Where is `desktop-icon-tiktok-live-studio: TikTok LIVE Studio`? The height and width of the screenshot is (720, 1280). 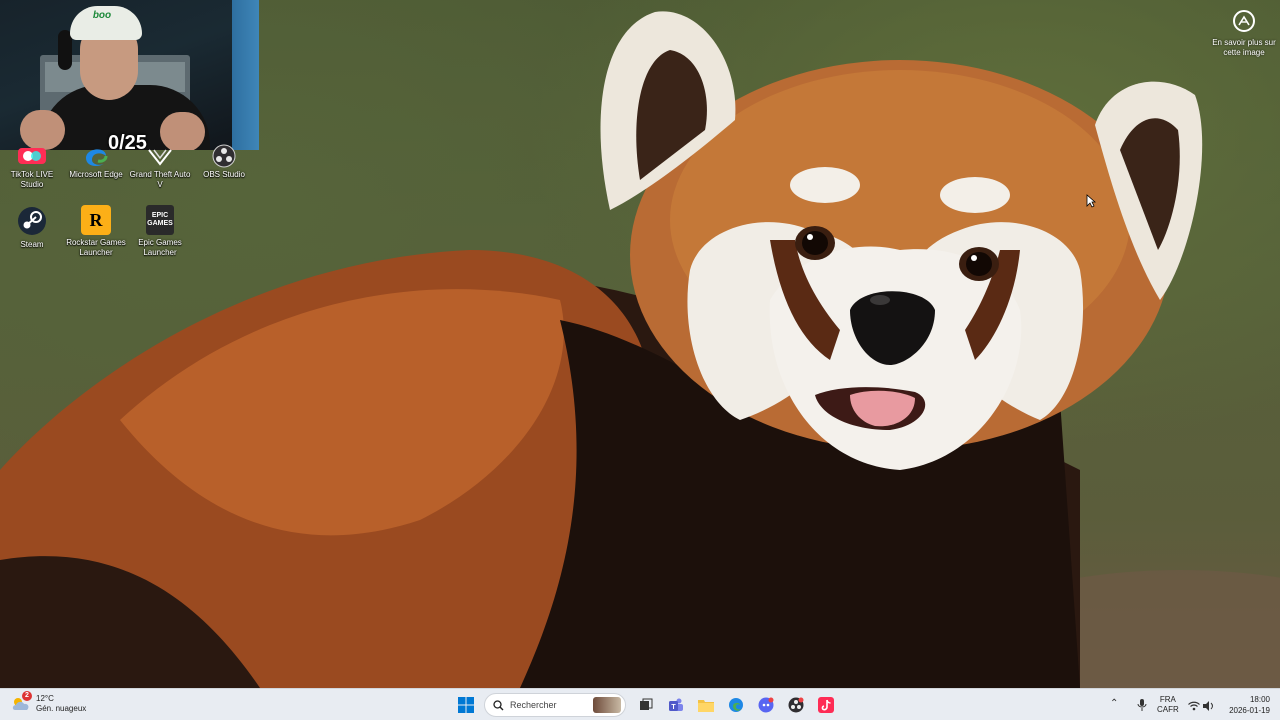
desktop-icon-tiktok-live-studio: TikTok LIVE Studio is located at coordinates (32, 167).